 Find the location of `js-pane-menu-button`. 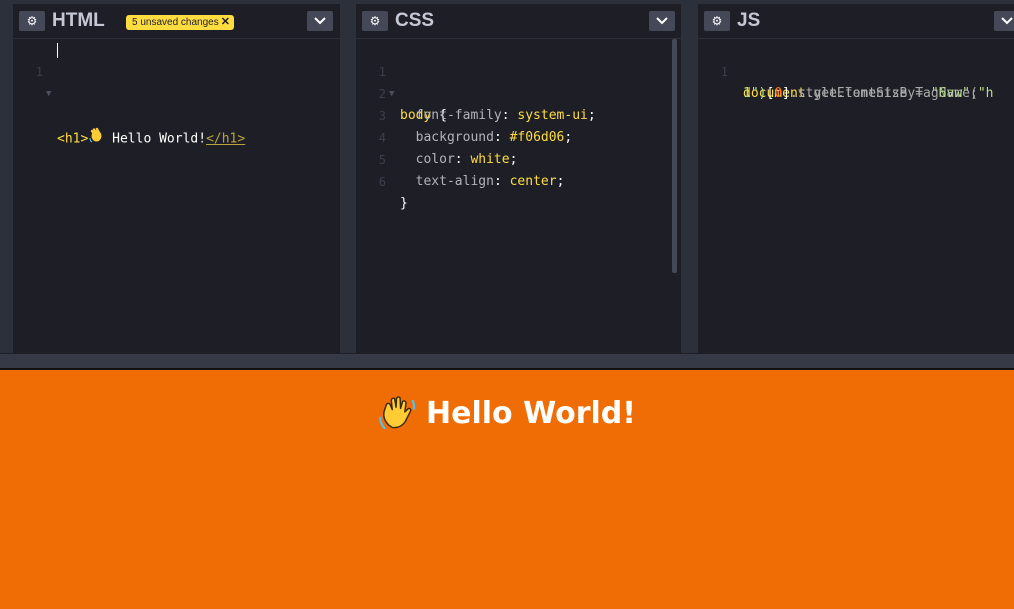

js-pane-menu-button is located at coordinates (1004, 21).